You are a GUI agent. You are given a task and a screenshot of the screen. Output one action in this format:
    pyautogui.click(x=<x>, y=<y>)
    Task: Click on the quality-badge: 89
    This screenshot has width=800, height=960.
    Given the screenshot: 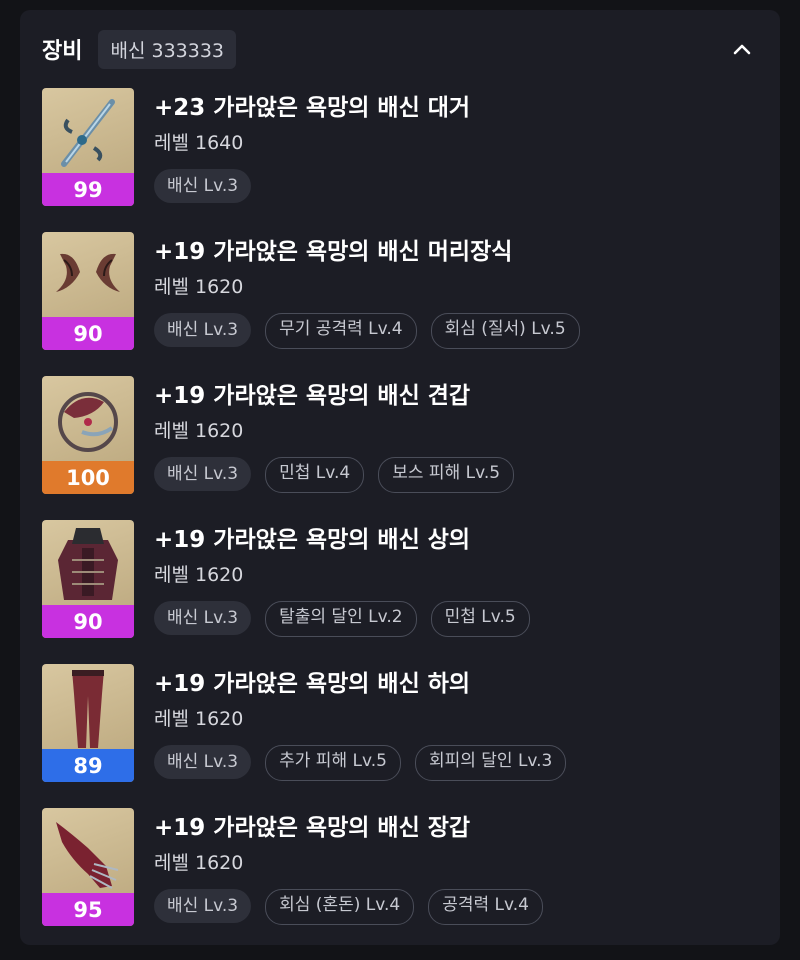 What is the action you would take?
    pyautogui.click(x=88, y=765)
    